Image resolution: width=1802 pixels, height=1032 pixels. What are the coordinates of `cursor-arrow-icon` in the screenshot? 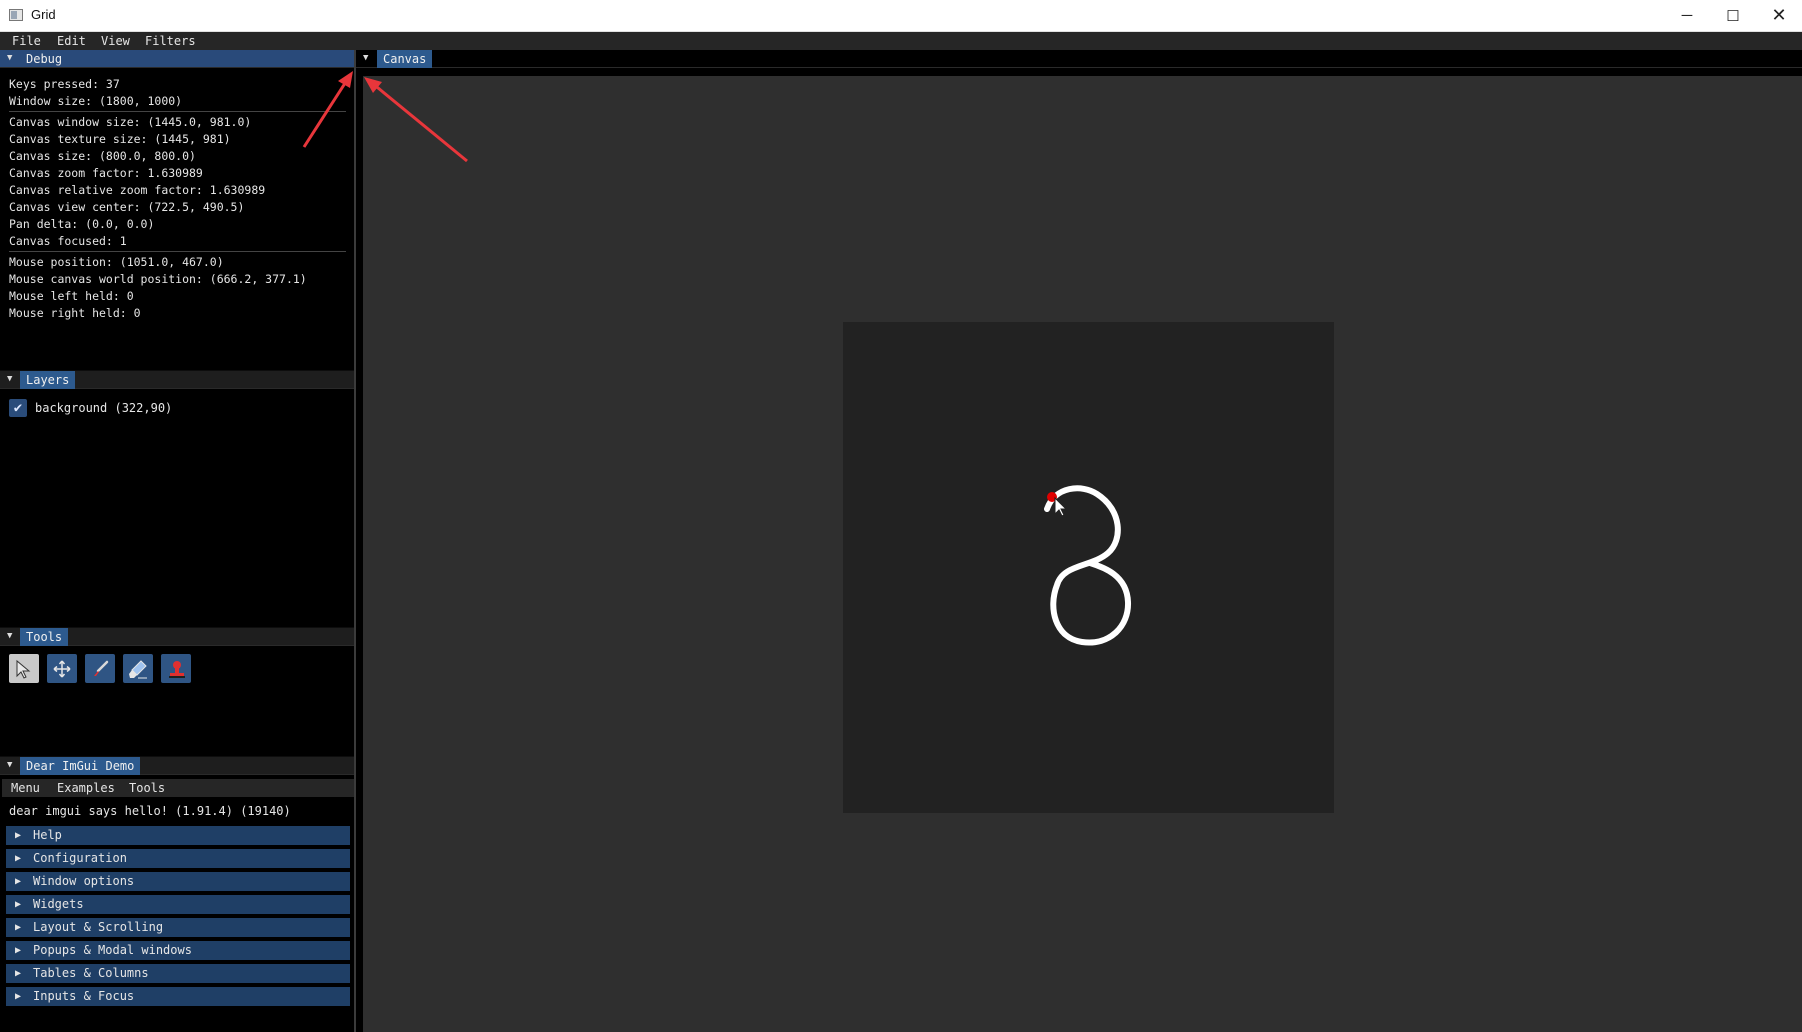 It's located at (23, 669).